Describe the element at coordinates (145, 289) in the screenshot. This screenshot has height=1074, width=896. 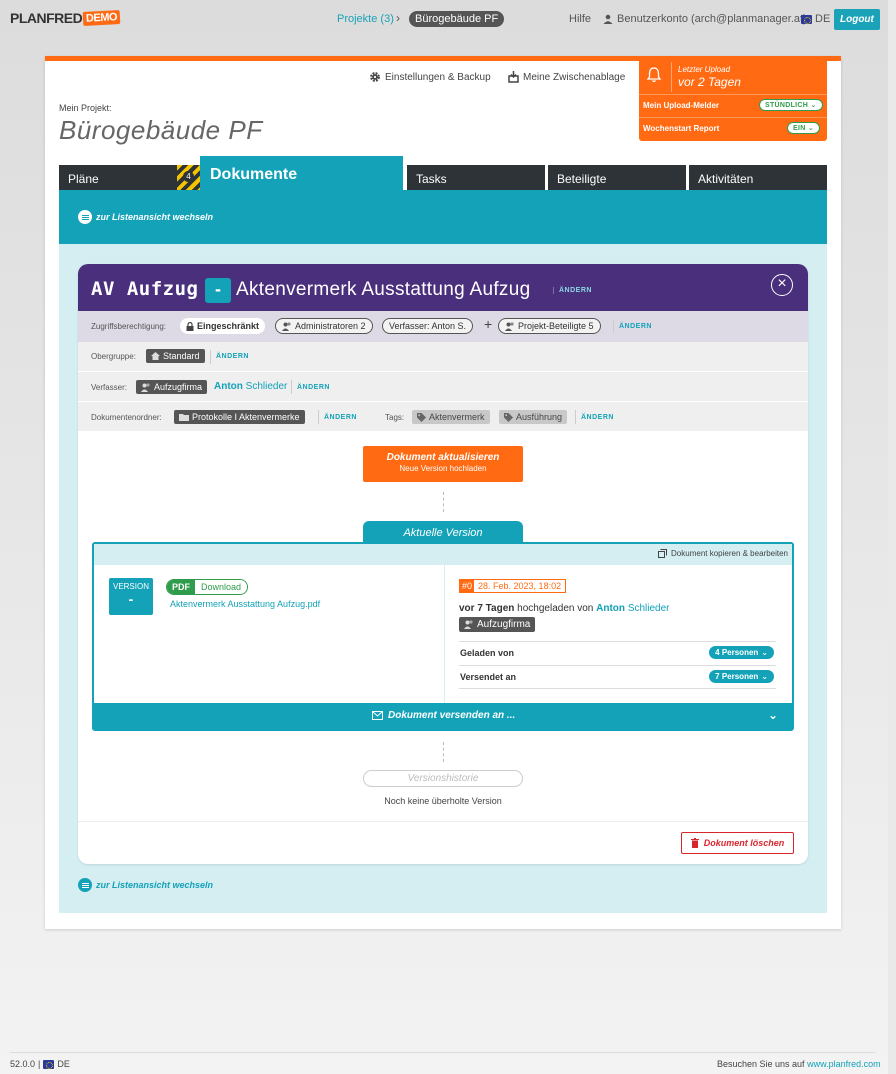
I see `document-code: AV Aufzug` at that location.